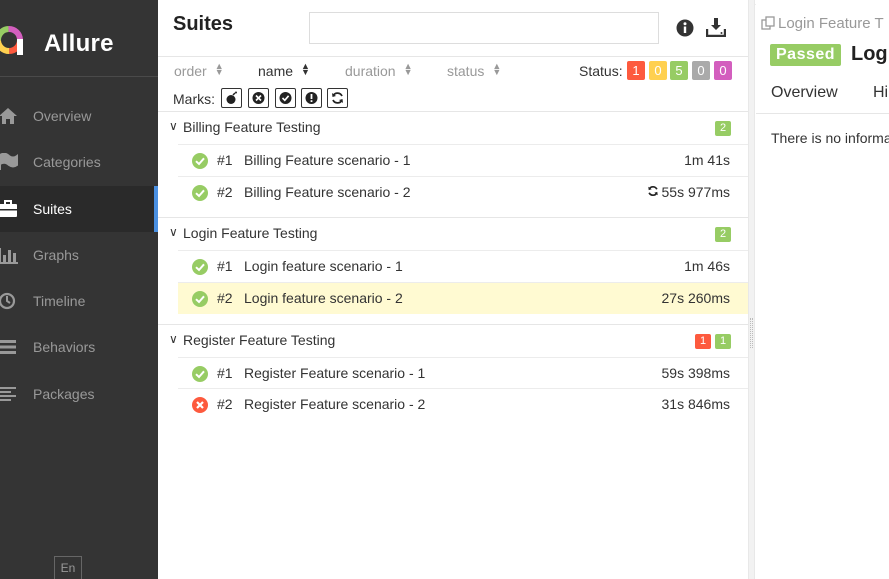 The height and width of the screenshot is (579, 889). Describe the element at coordinates (79, 301) in the screenshot. I see `sidebar-item-timeline: Timeline` at that location.